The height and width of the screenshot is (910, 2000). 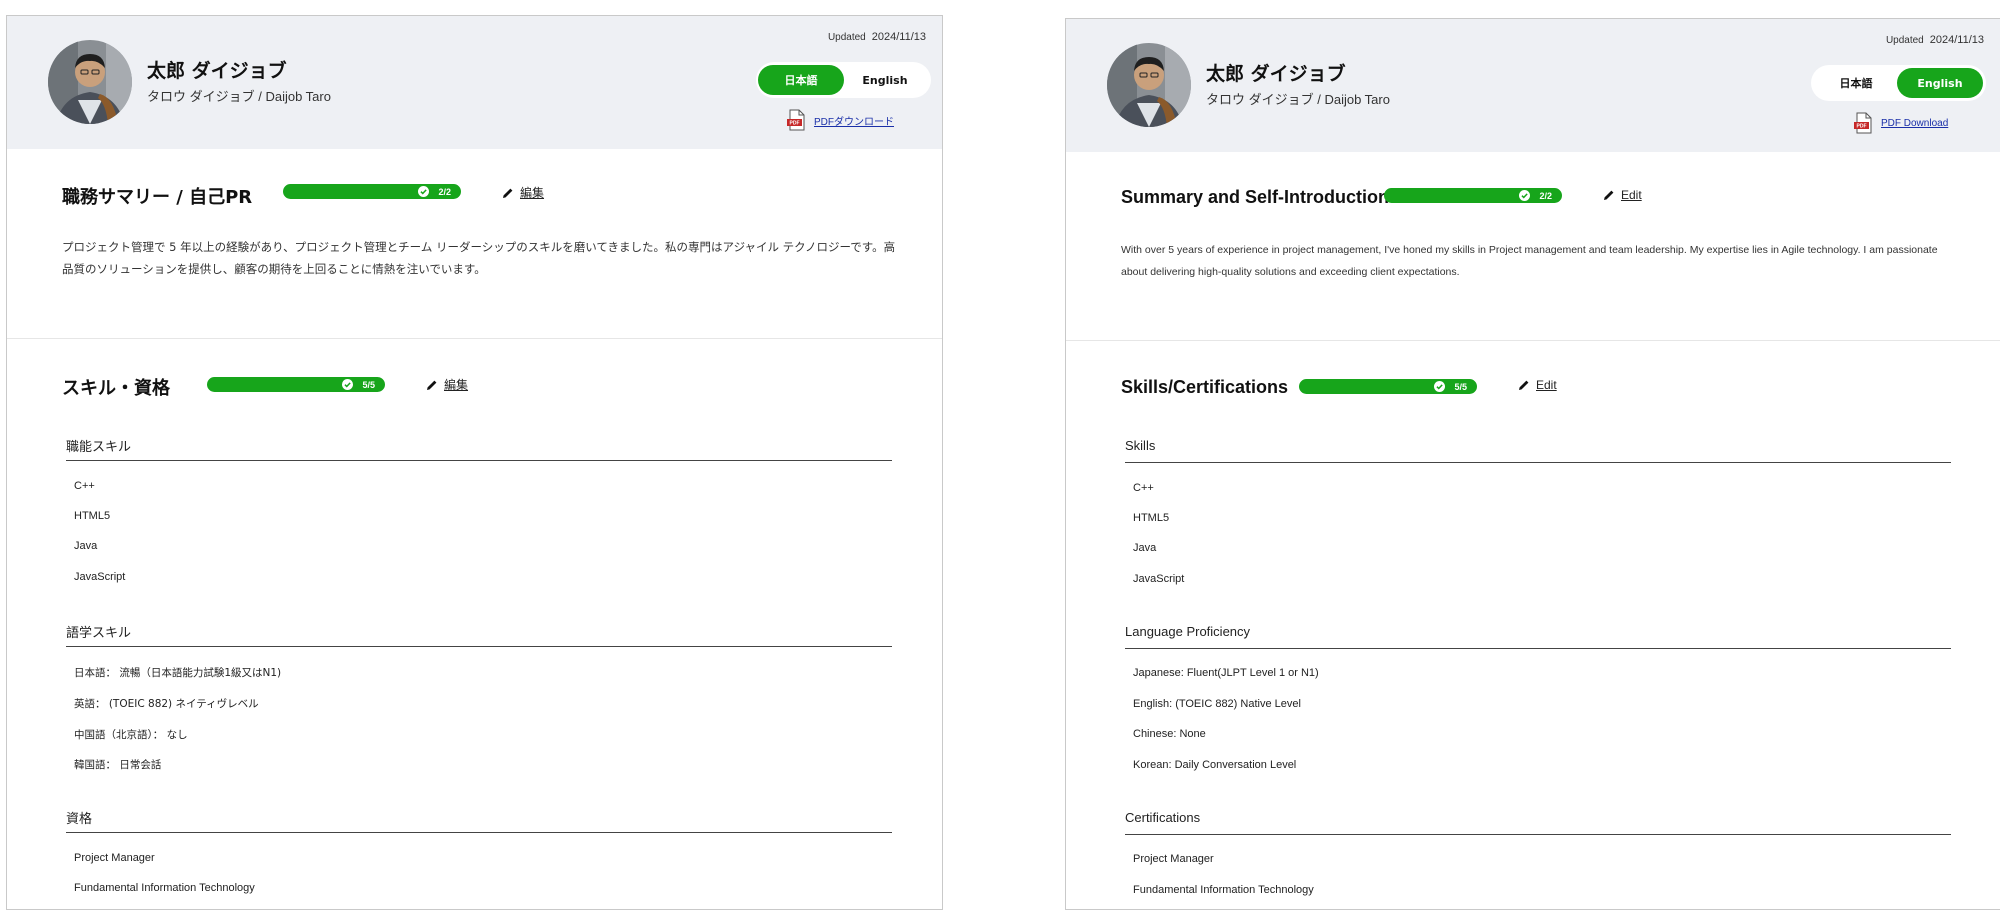 I want to click on skills-edit-label: 編集, so click(x=456, y=385).